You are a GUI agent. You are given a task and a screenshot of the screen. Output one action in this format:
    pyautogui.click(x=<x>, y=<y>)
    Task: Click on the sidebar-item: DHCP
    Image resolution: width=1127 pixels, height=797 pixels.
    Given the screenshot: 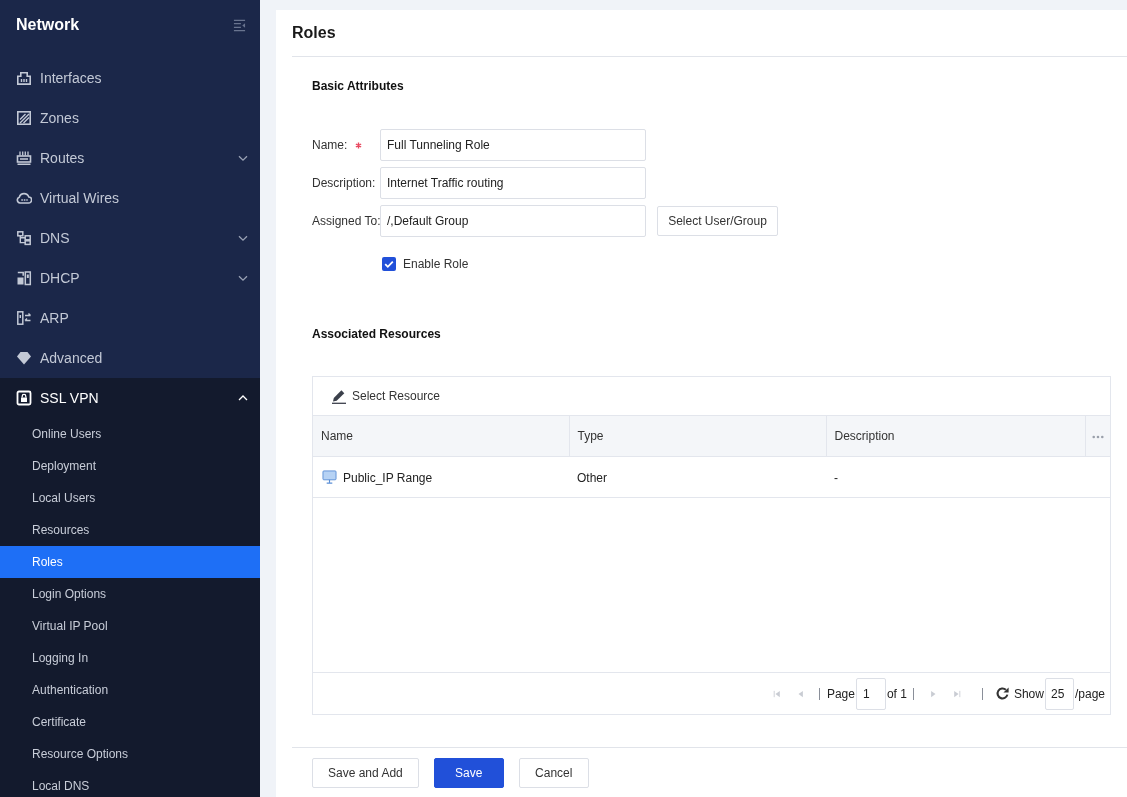 What is the action you would take?
    pyautogui.click(x=130, y=278)
    